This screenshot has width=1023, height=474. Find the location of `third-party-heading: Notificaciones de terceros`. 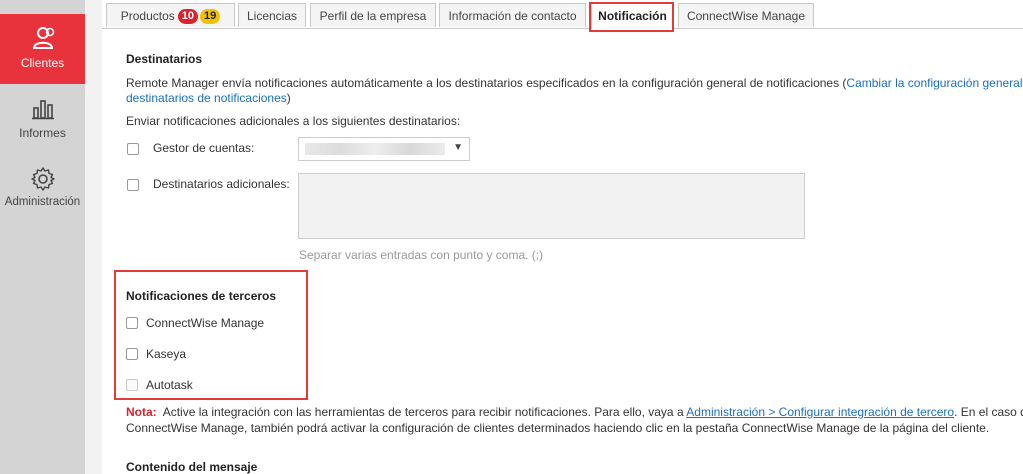

third-party-heading: Notificaciones de terceros is located at coordinates (201, 296).